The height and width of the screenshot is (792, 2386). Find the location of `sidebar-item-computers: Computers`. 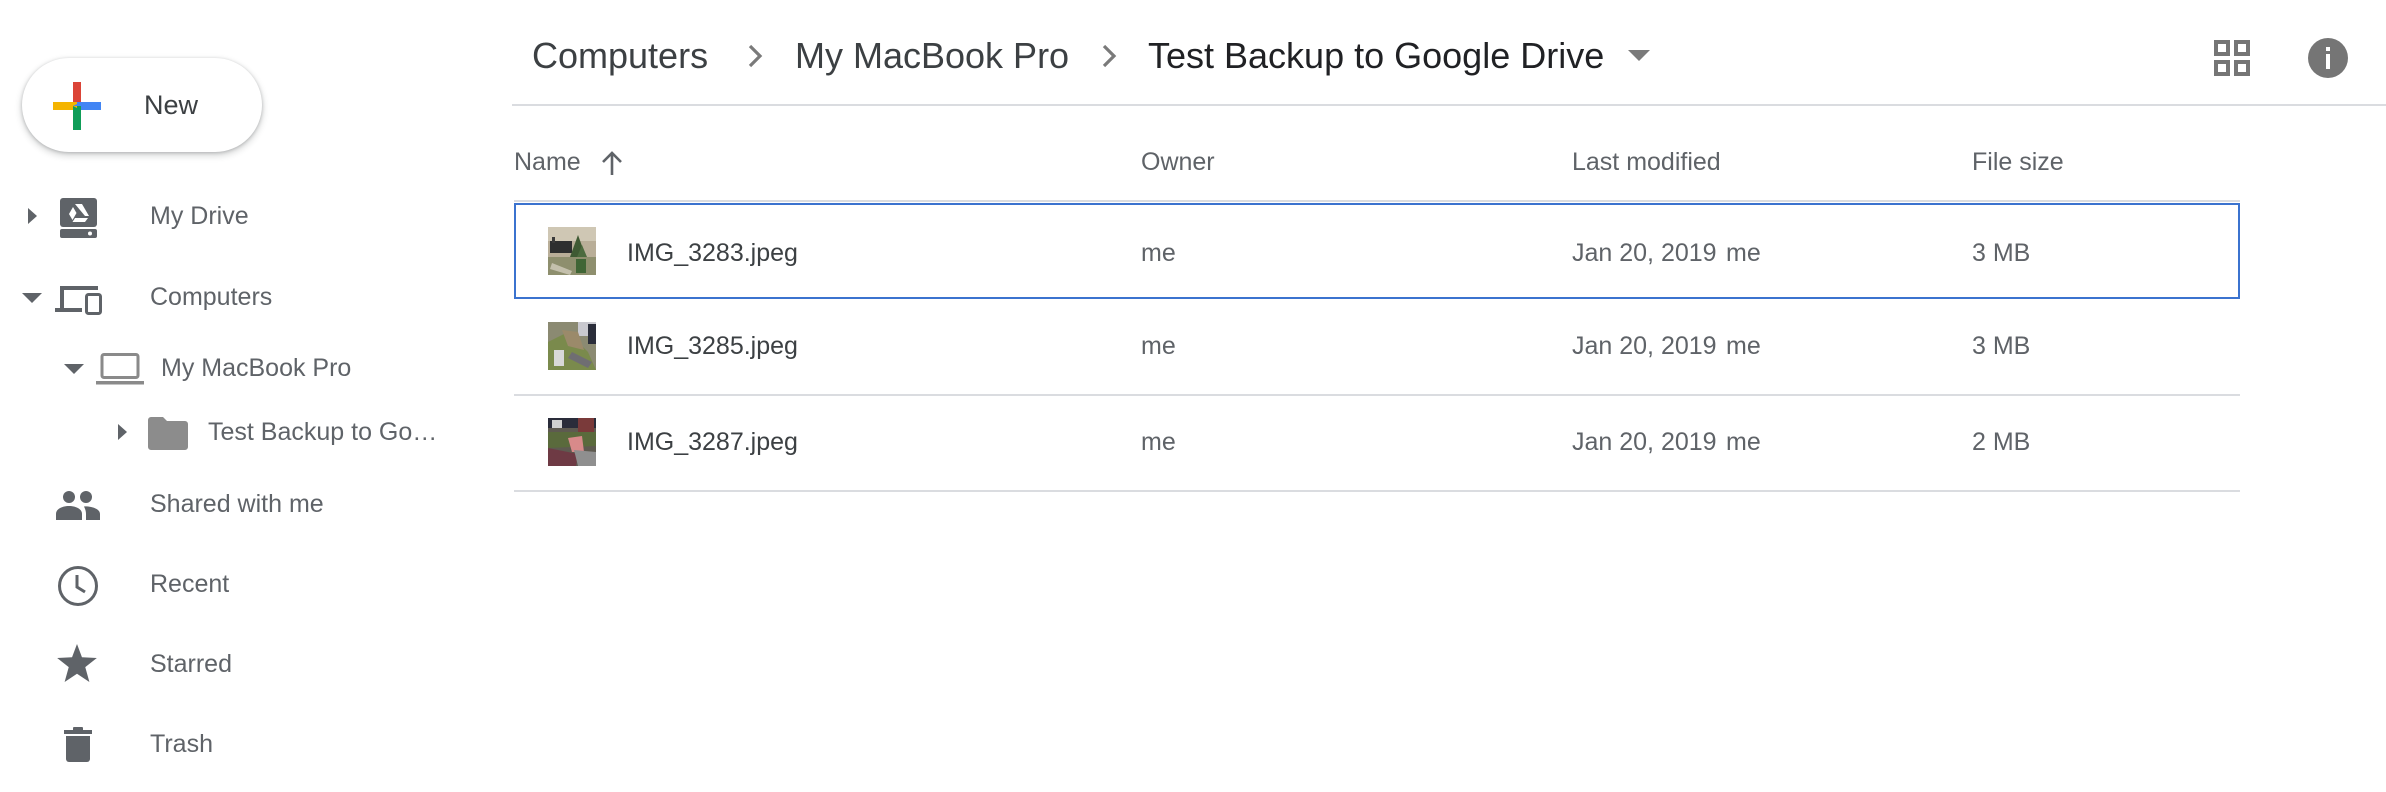

sidebar-item-computers: Computers is located at coordinates (240, 297).